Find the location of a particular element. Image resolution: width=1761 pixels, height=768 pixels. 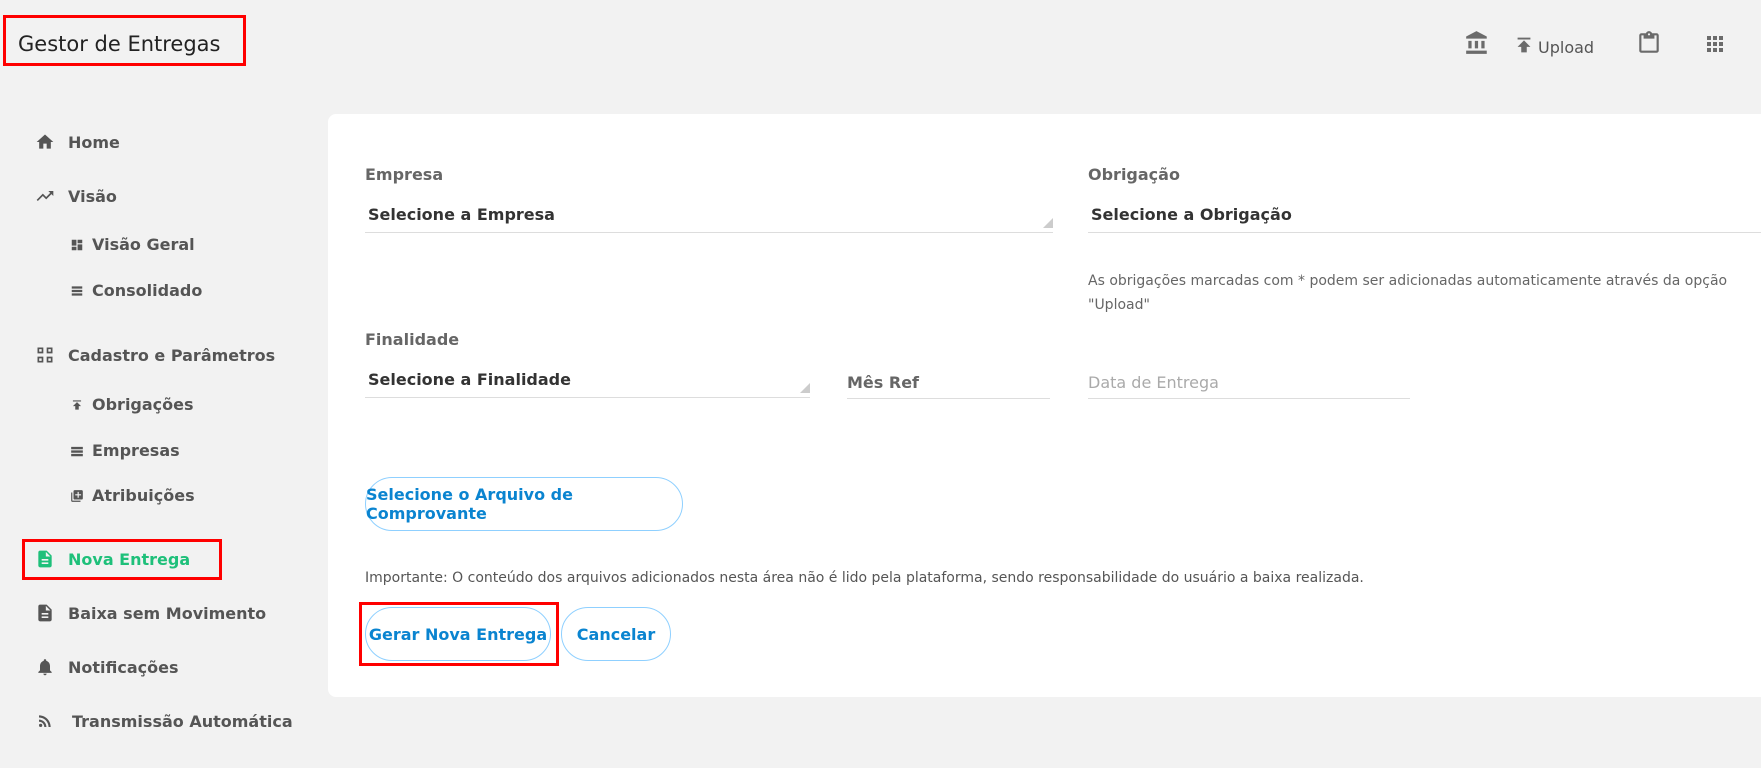

select-file-button: Selecione o Arquivo de Comprovante is located at coordinates (524, 504).